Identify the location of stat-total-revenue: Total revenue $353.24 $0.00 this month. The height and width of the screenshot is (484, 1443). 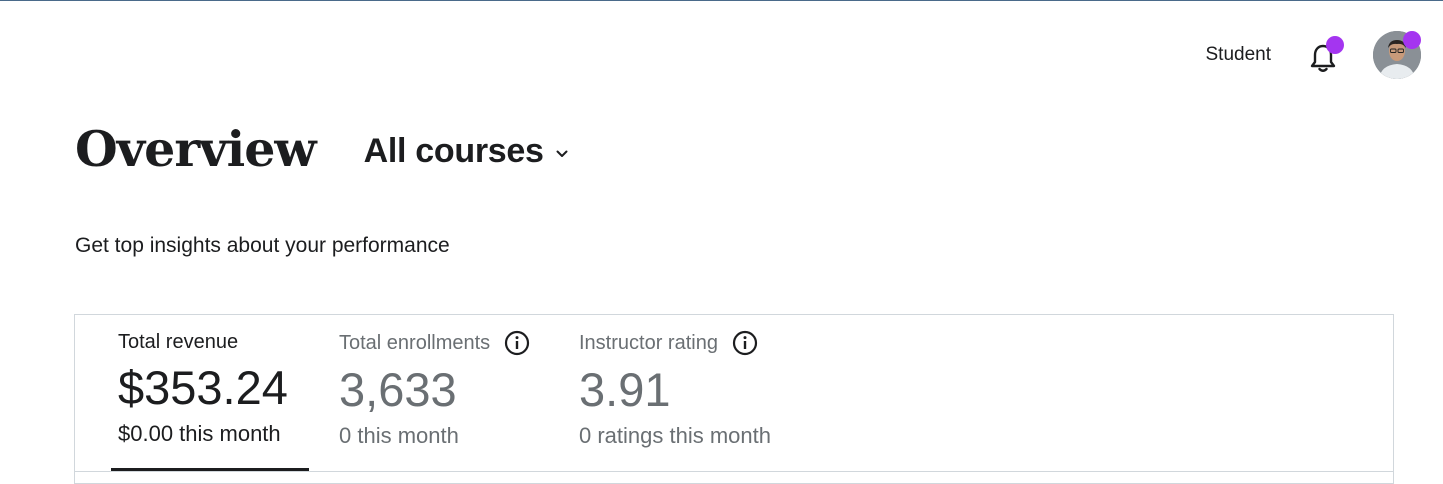
(203, 381).